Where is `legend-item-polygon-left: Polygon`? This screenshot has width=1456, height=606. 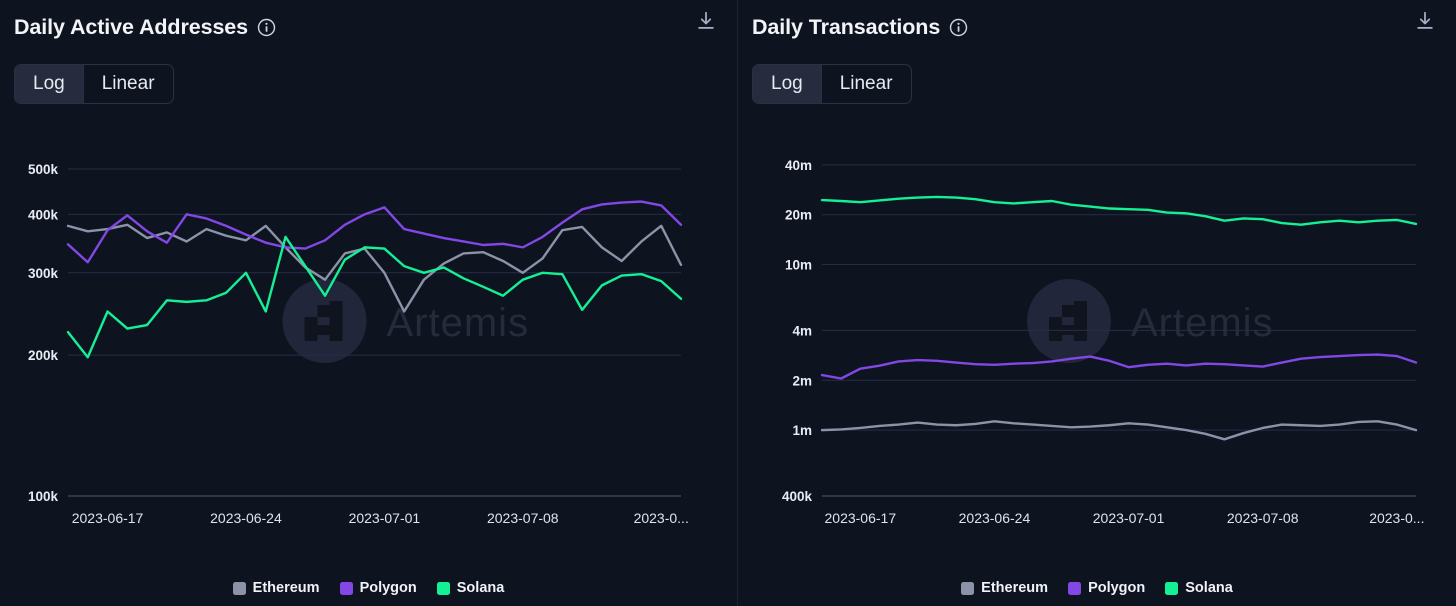 legend-item-polygon-left: Polygon is located at coordinates (378, 588).